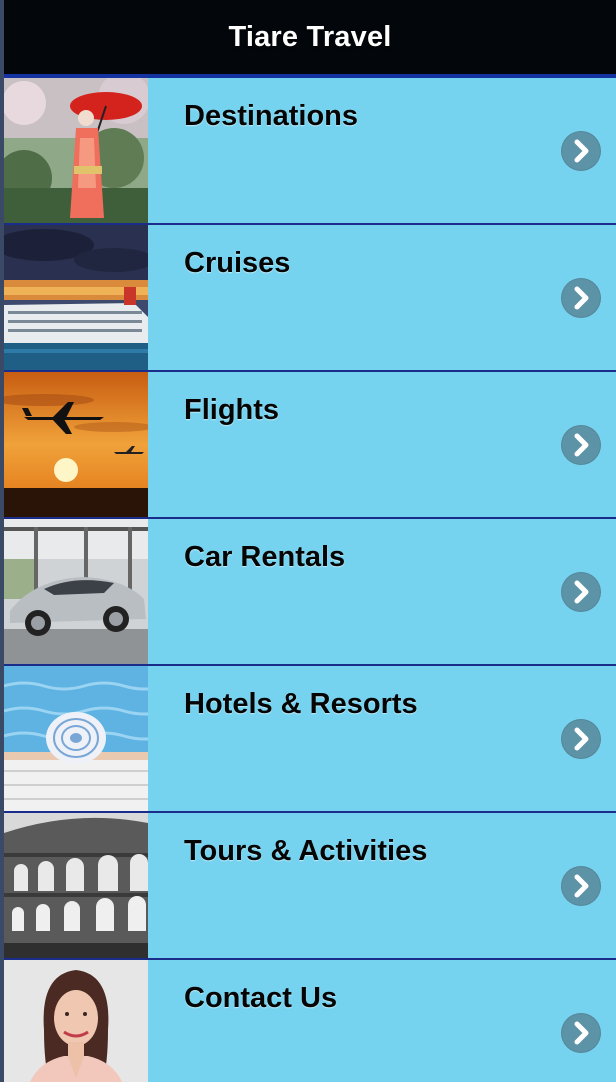 The height and width of the screenshot is (1082, 616). What do you see at coordinates (310, 739) in the screenshot?
I see `menu-item-hotels-resorts: Hotels & Resorts` at bounding box center [310, 739].